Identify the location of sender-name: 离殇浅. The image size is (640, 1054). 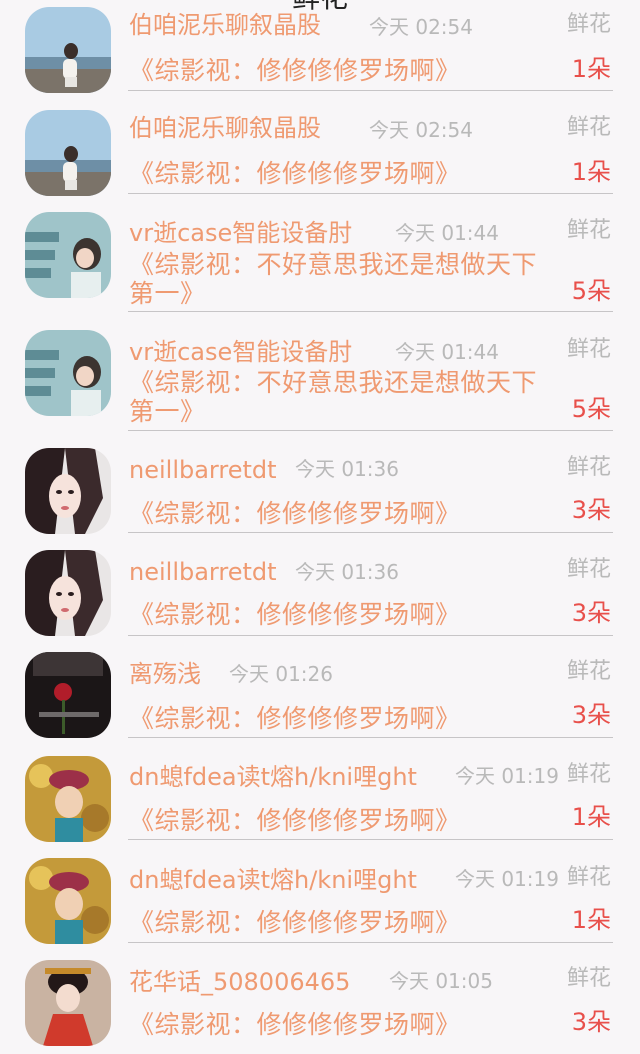
(165, 674).